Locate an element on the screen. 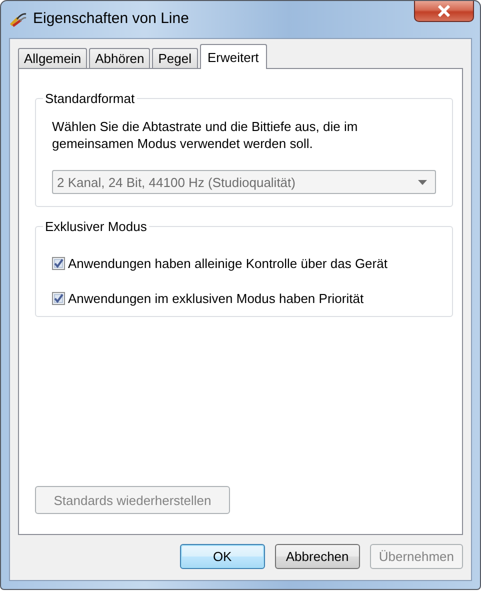 The width and height of the screenshot is (481, 600). group-title: Exklusiver Modus is located at coordinates (96, 226).